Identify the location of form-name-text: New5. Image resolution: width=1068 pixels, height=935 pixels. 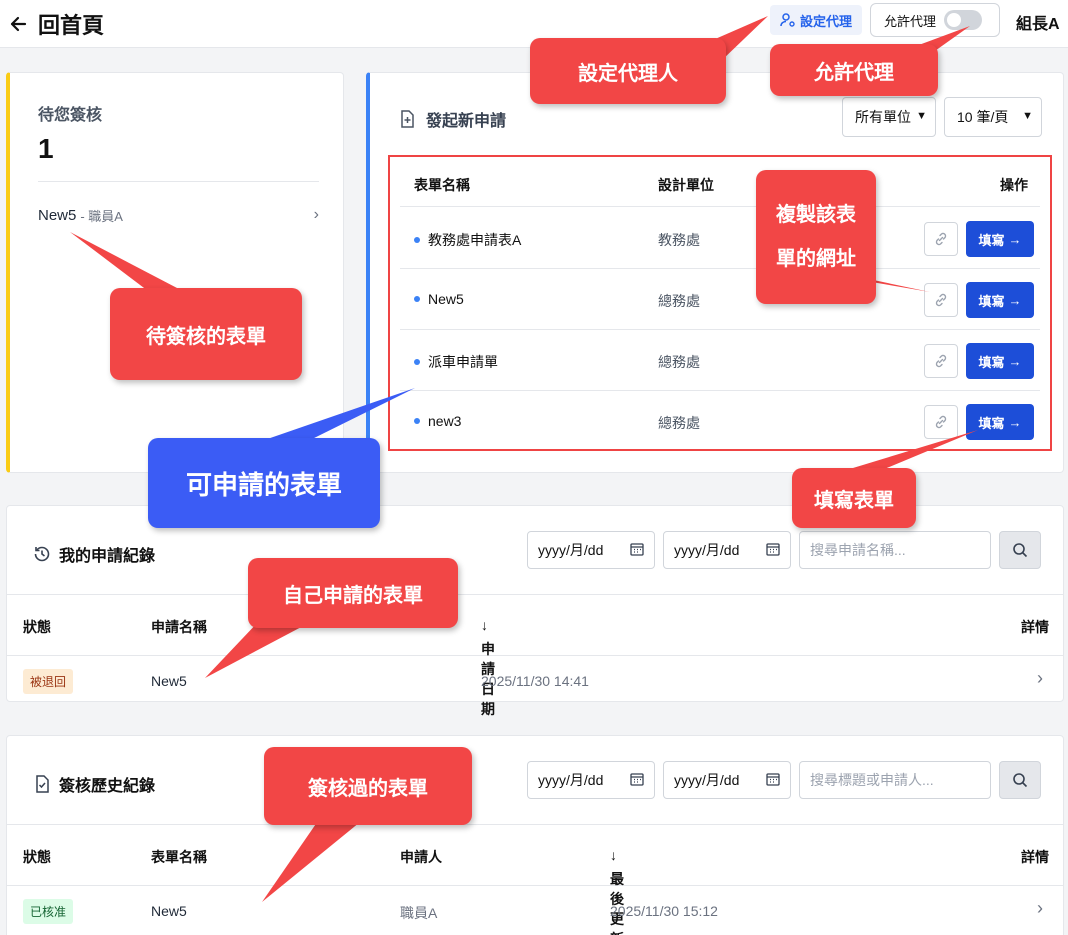
(446, 299).